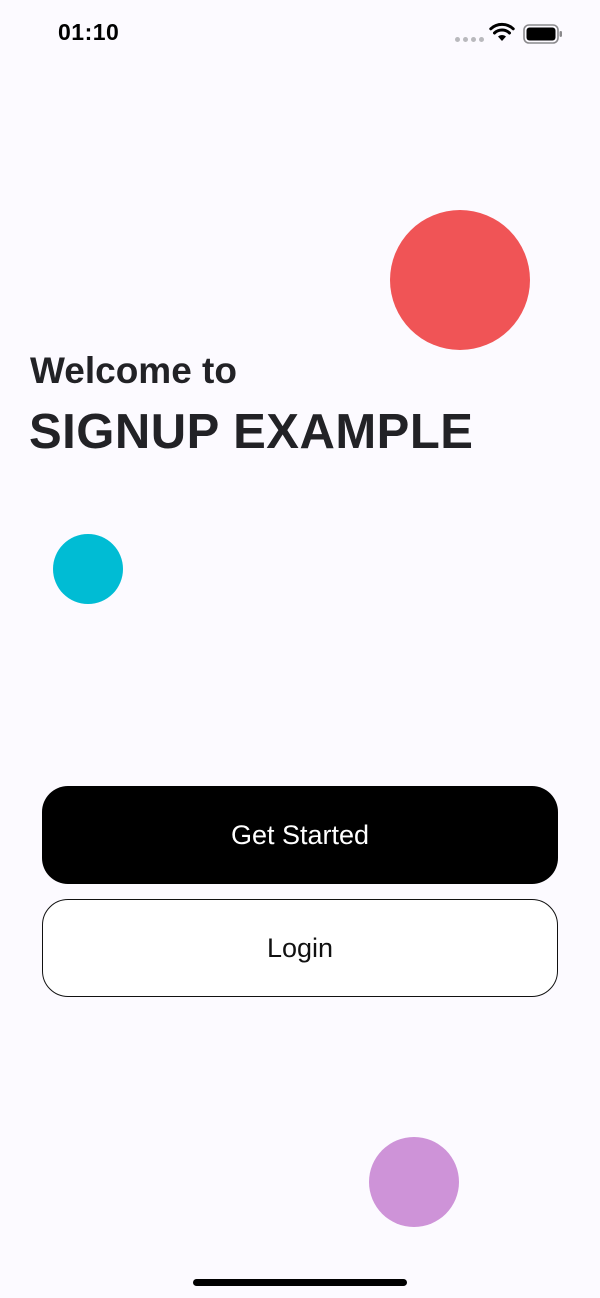 The image size is (600, 1298). I want to click on home-indicator, so click(300, 1282).